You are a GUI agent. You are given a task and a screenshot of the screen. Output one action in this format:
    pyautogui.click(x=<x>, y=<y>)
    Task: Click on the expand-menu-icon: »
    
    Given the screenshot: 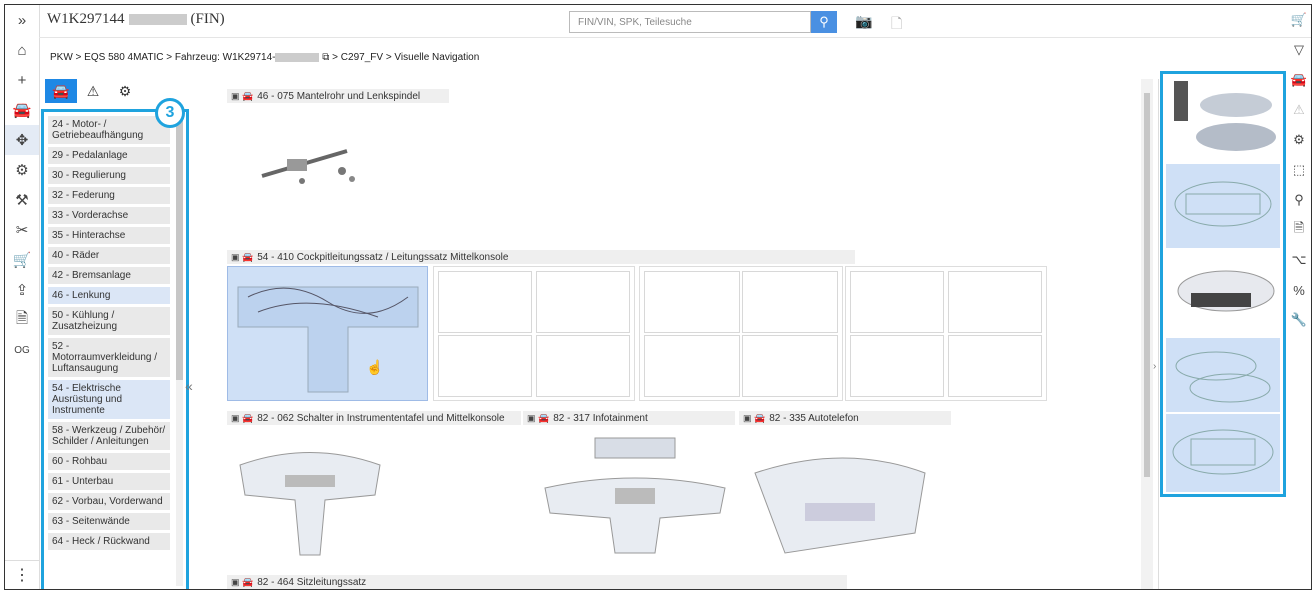 What is the action you would take?
    pyautogui.click(x=22, y=20)
    